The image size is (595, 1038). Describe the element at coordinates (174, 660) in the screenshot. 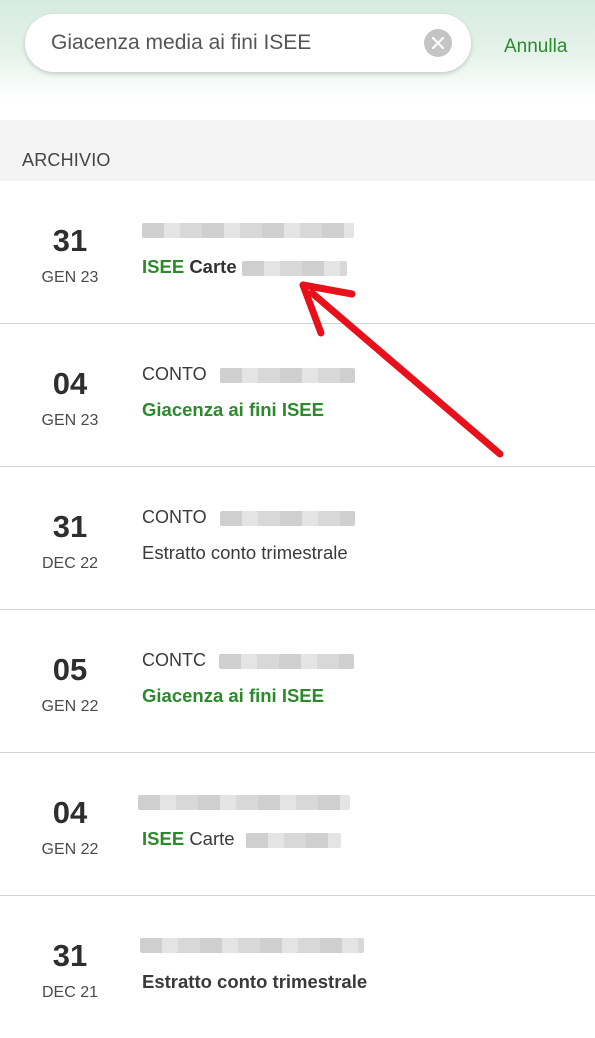

I see `account-label: CONTC` at that location.